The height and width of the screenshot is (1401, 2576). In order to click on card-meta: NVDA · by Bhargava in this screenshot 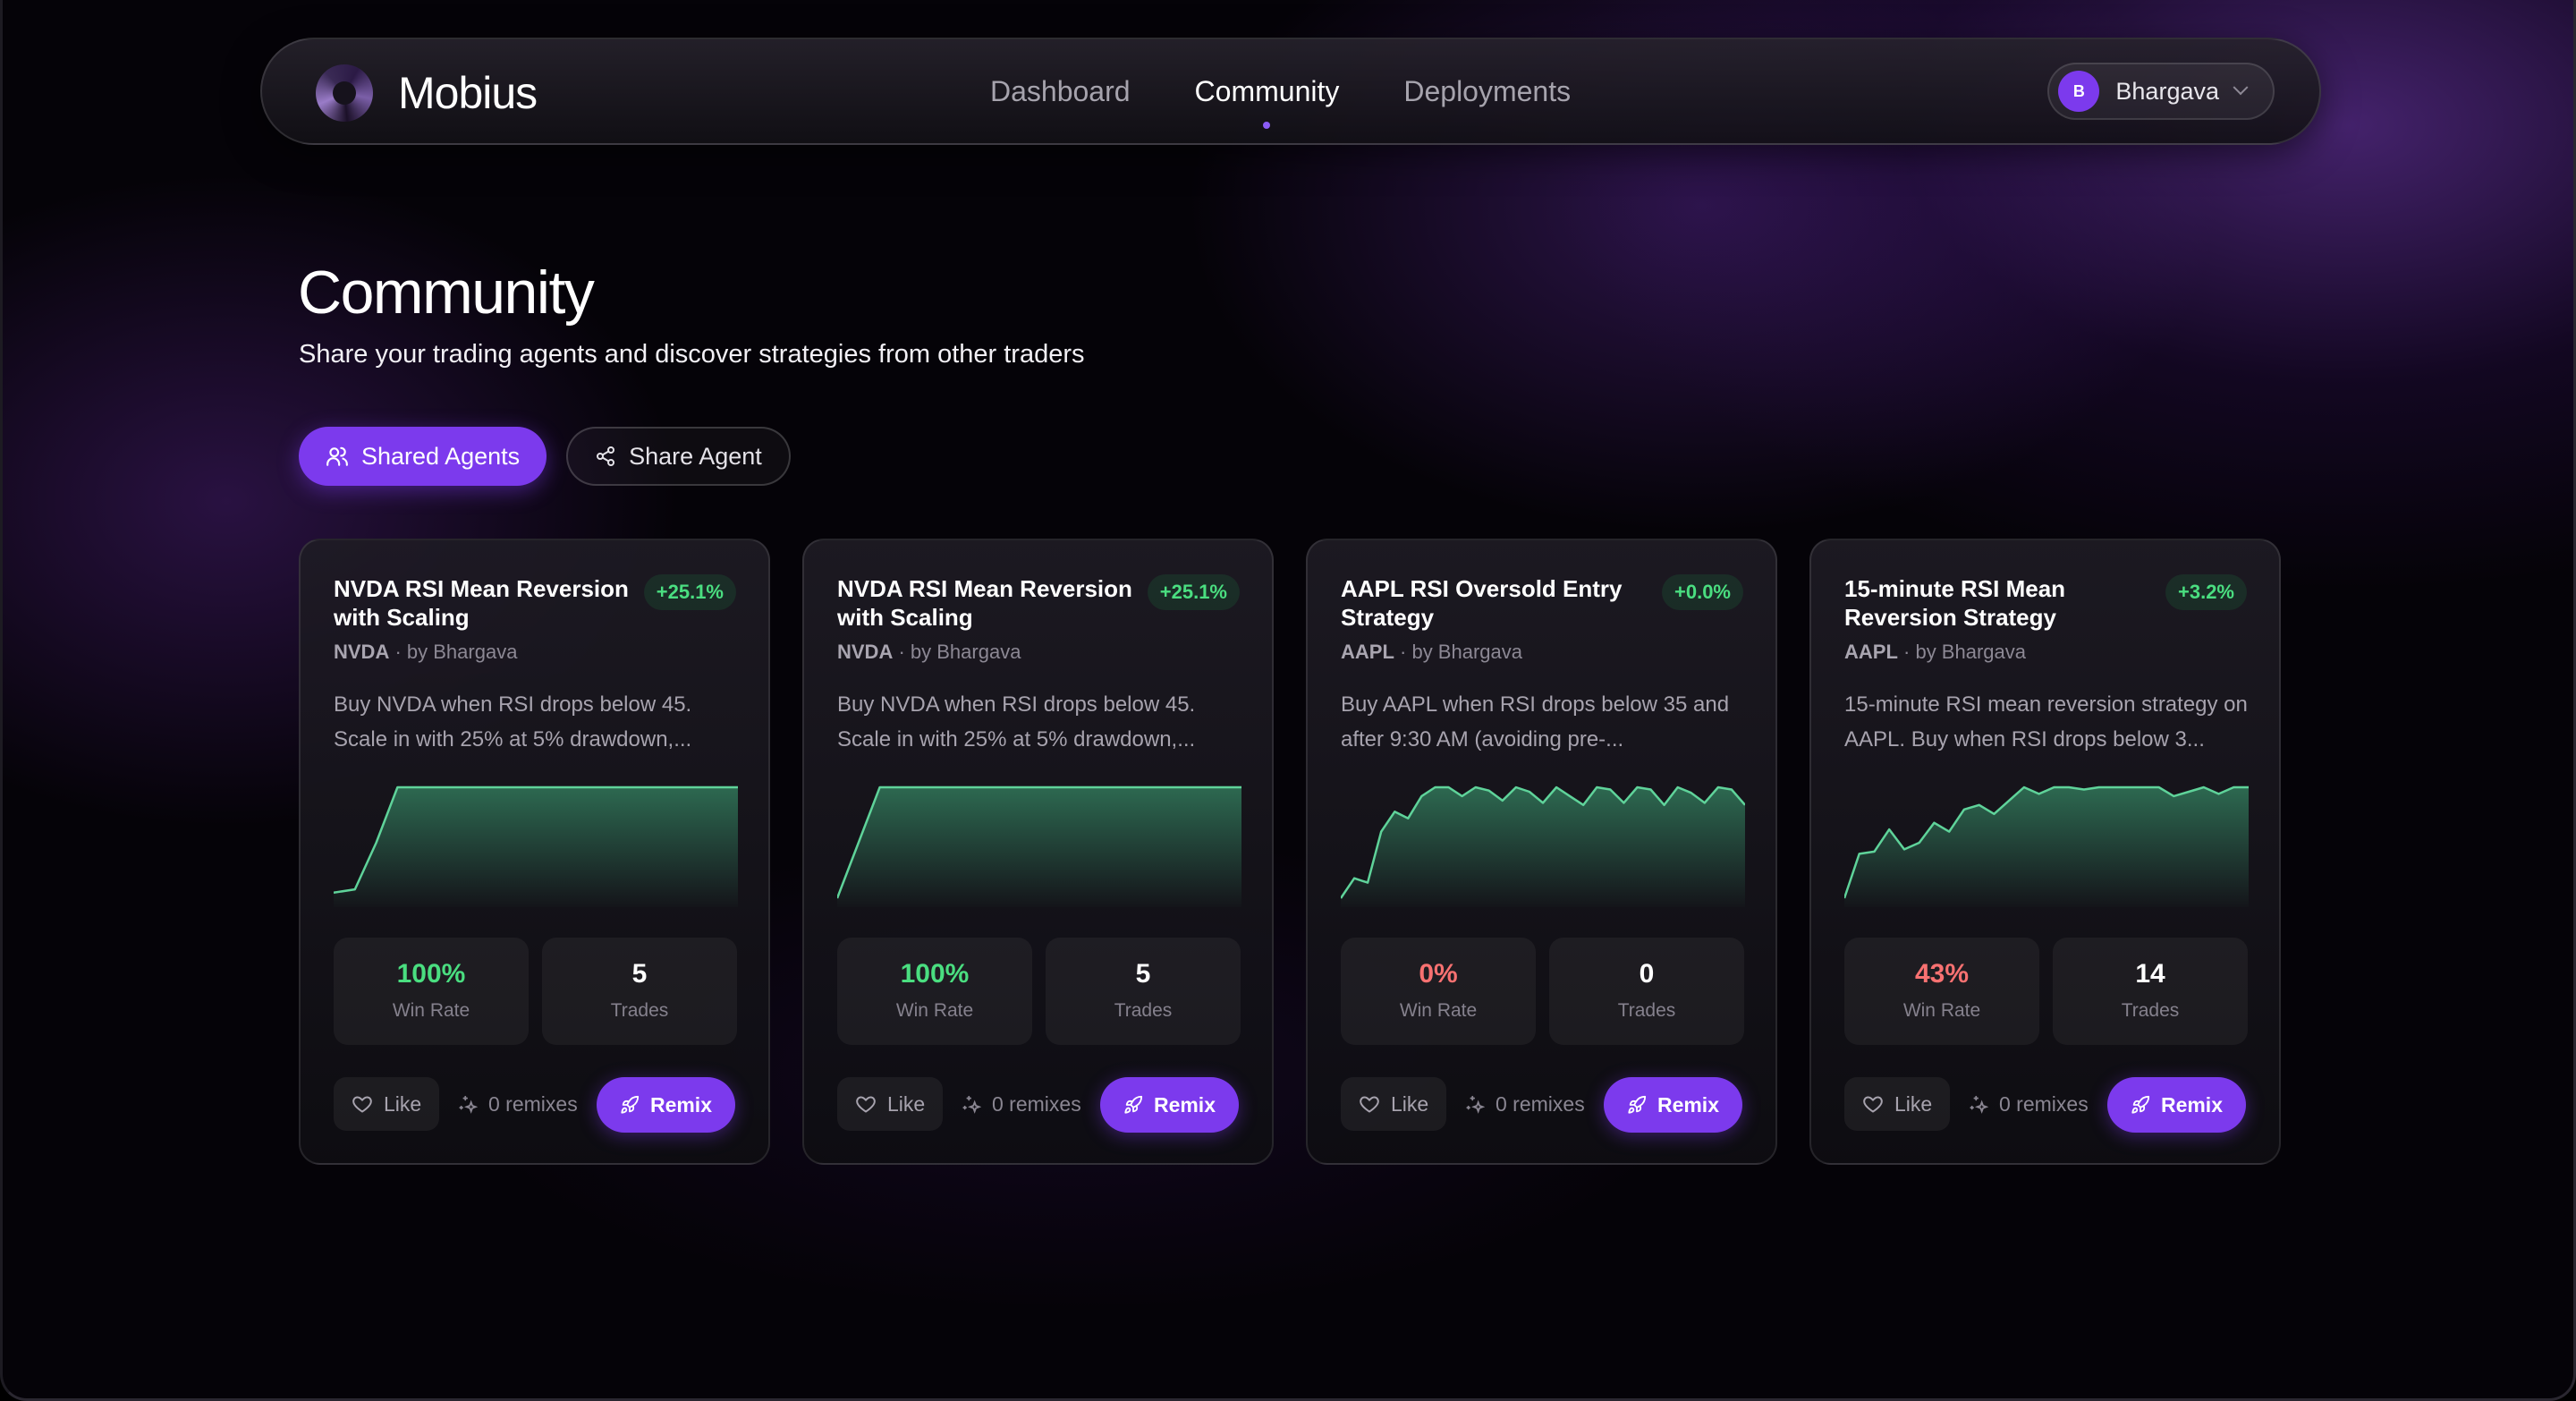, I will do `click(929, 652)`.